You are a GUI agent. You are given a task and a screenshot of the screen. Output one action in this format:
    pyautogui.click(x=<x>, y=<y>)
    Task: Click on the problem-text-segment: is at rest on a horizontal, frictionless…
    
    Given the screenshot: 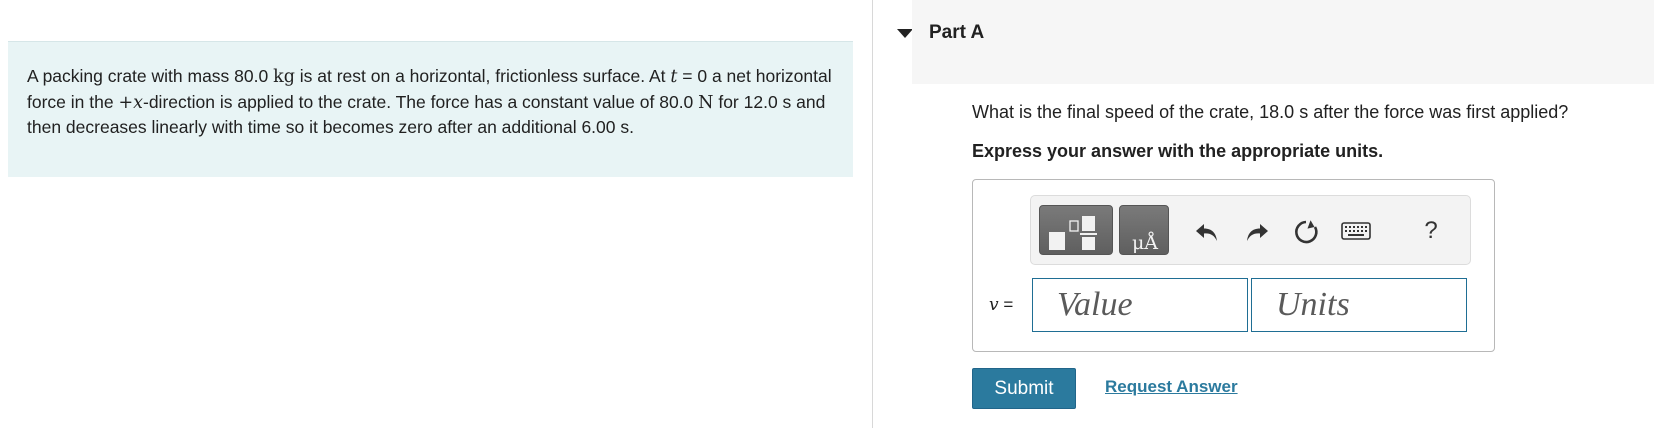 What is the action you would take?
    pyautogui.click(x=482, y=76)
    